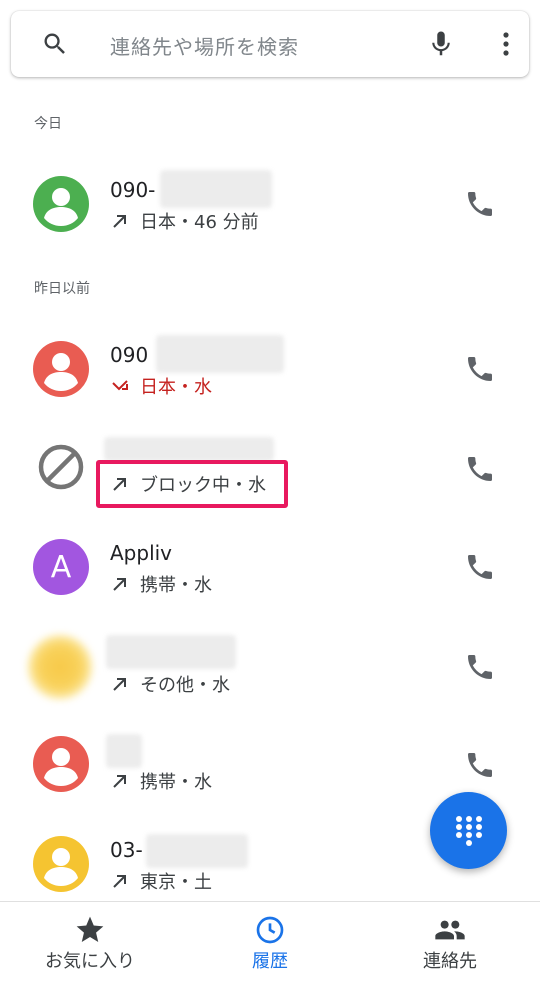 The height and width of the screenshot is (981, 540). I want to click on call-meta: その他・水, so click(170, 684).